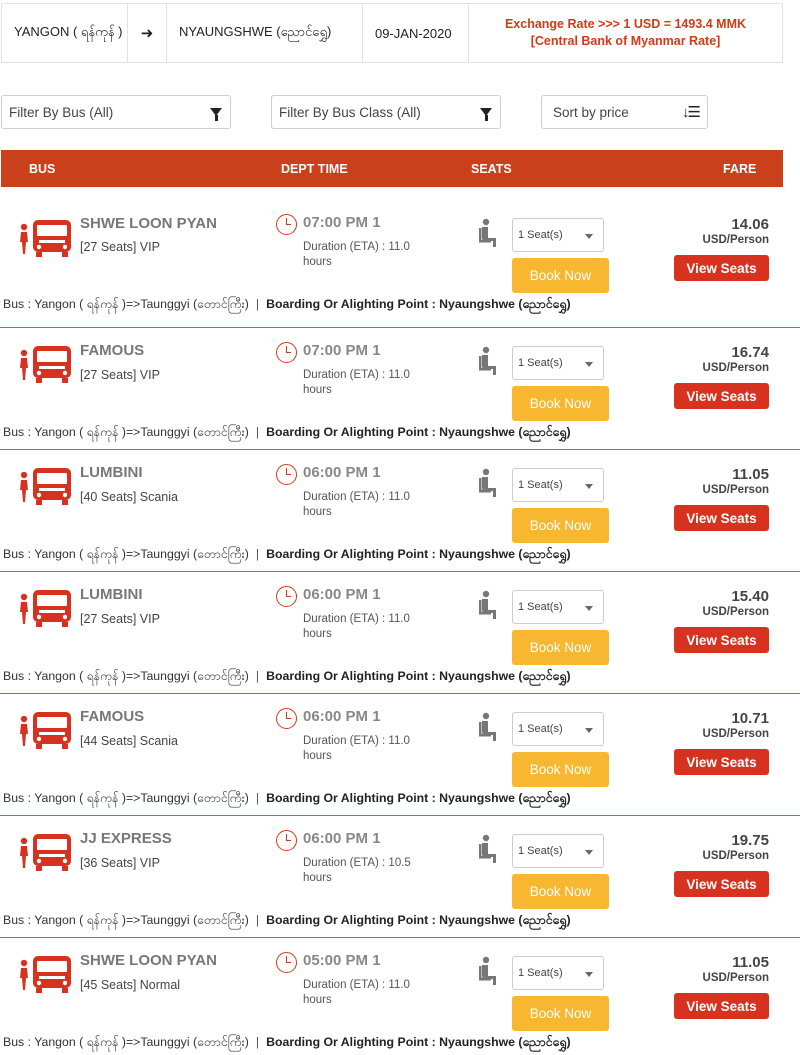 This screenshot has height=1055, width=800. I want to click on travel-date: 09-JAN-2020, so click(416, 33).